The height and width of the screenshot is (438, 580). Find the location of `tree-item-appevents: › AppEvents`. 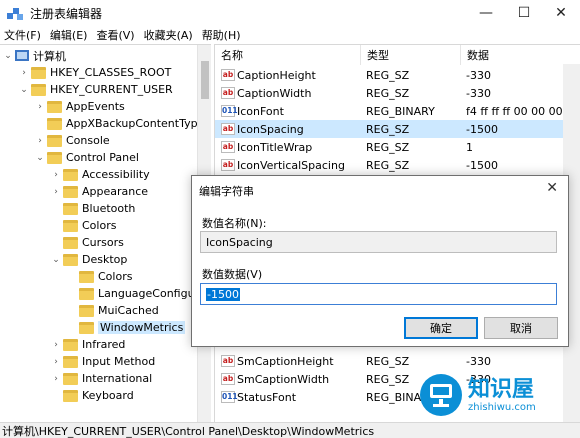

tree-item-appevents: › AppEvents is located at coordinates (80, 106).